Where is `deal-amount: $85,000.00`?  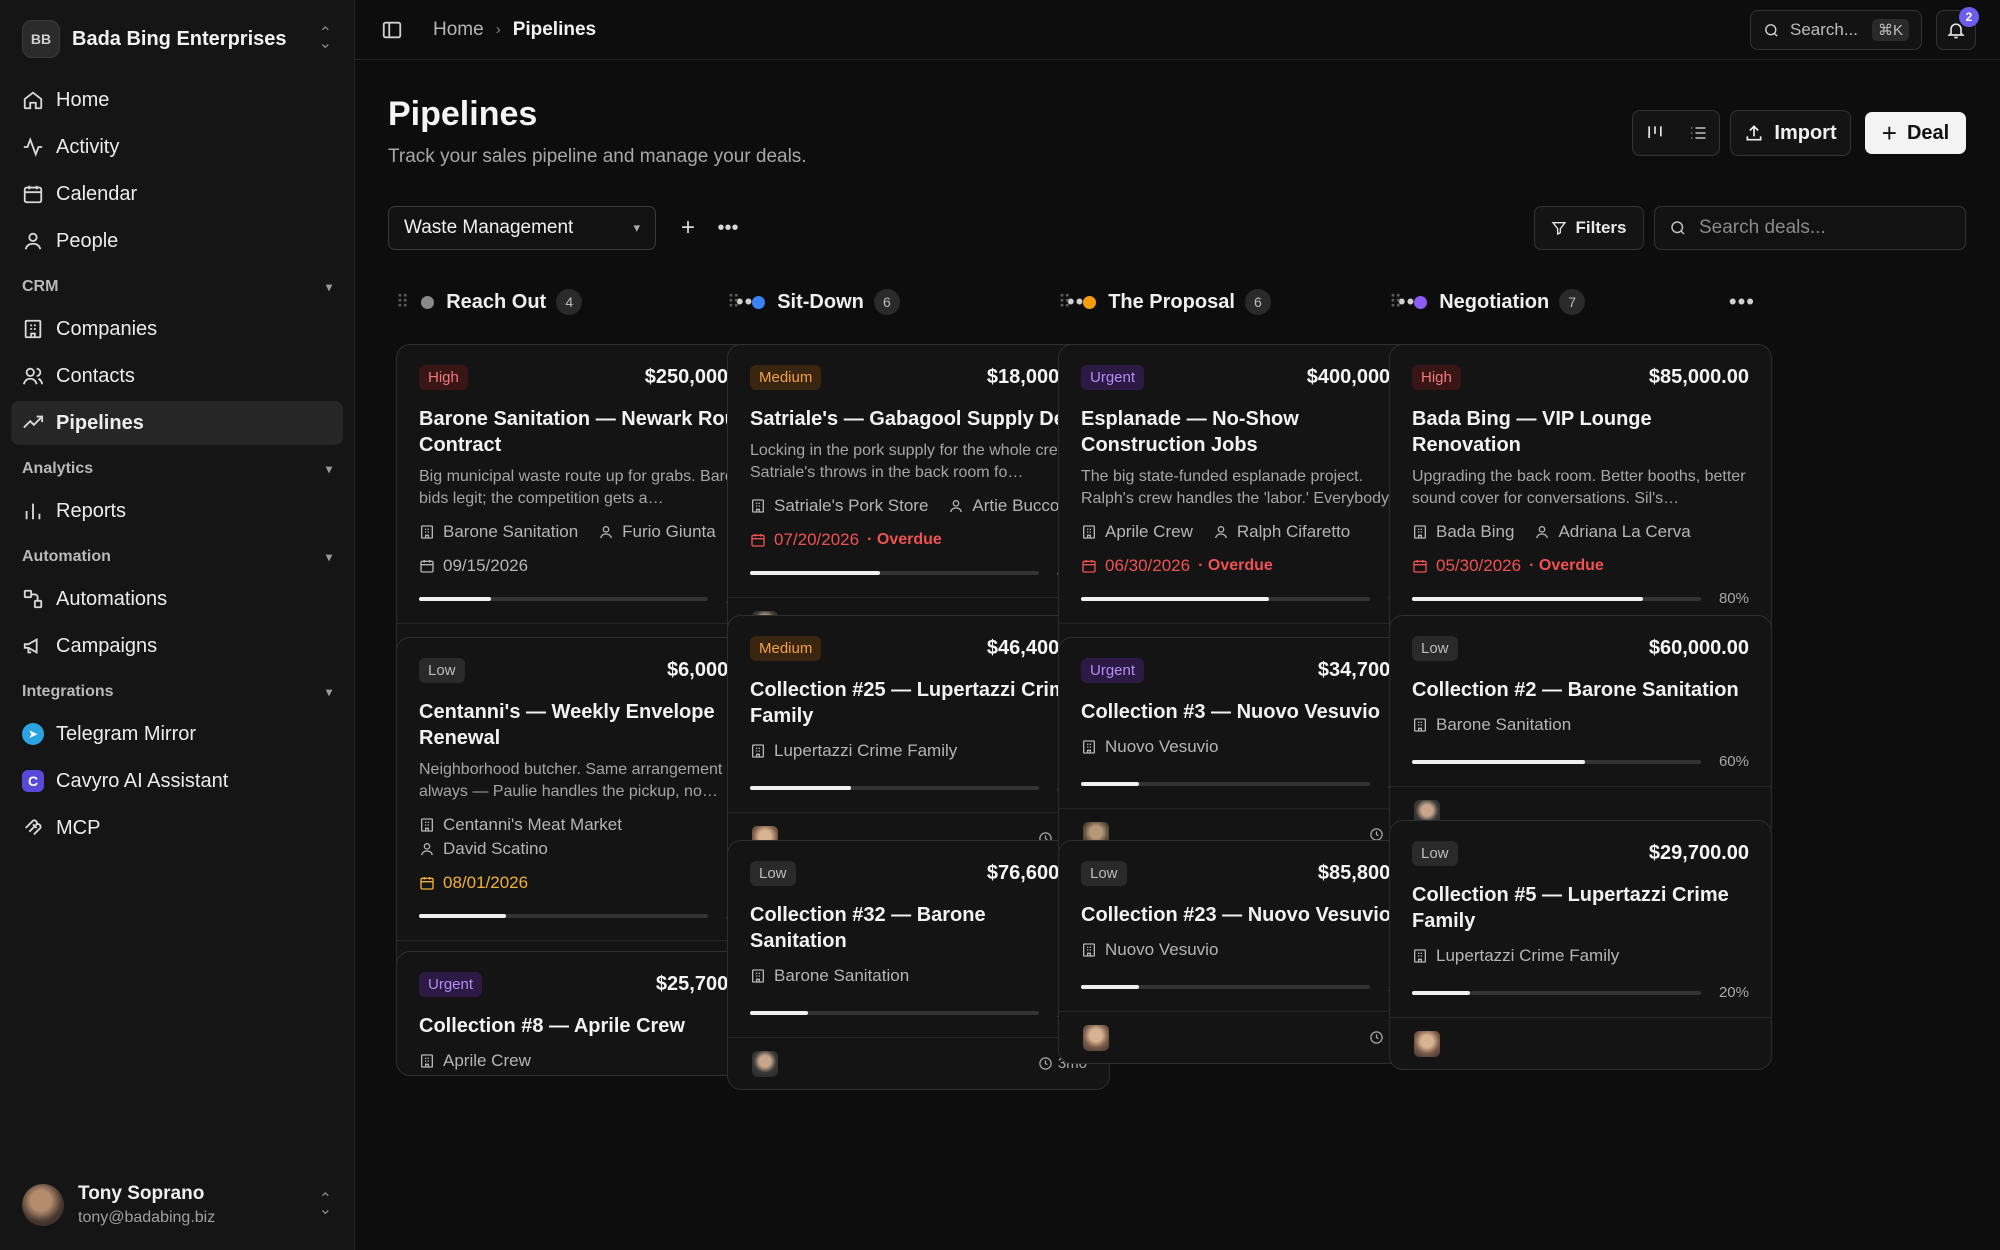 deal-amount: $85,000.00 is located at coordinates (1698, 377).